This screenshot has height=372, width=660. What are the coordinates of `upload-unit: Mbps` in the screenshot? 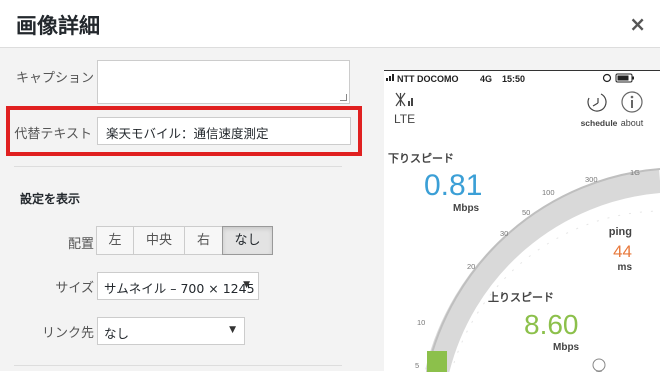 It's located at (566, 347).